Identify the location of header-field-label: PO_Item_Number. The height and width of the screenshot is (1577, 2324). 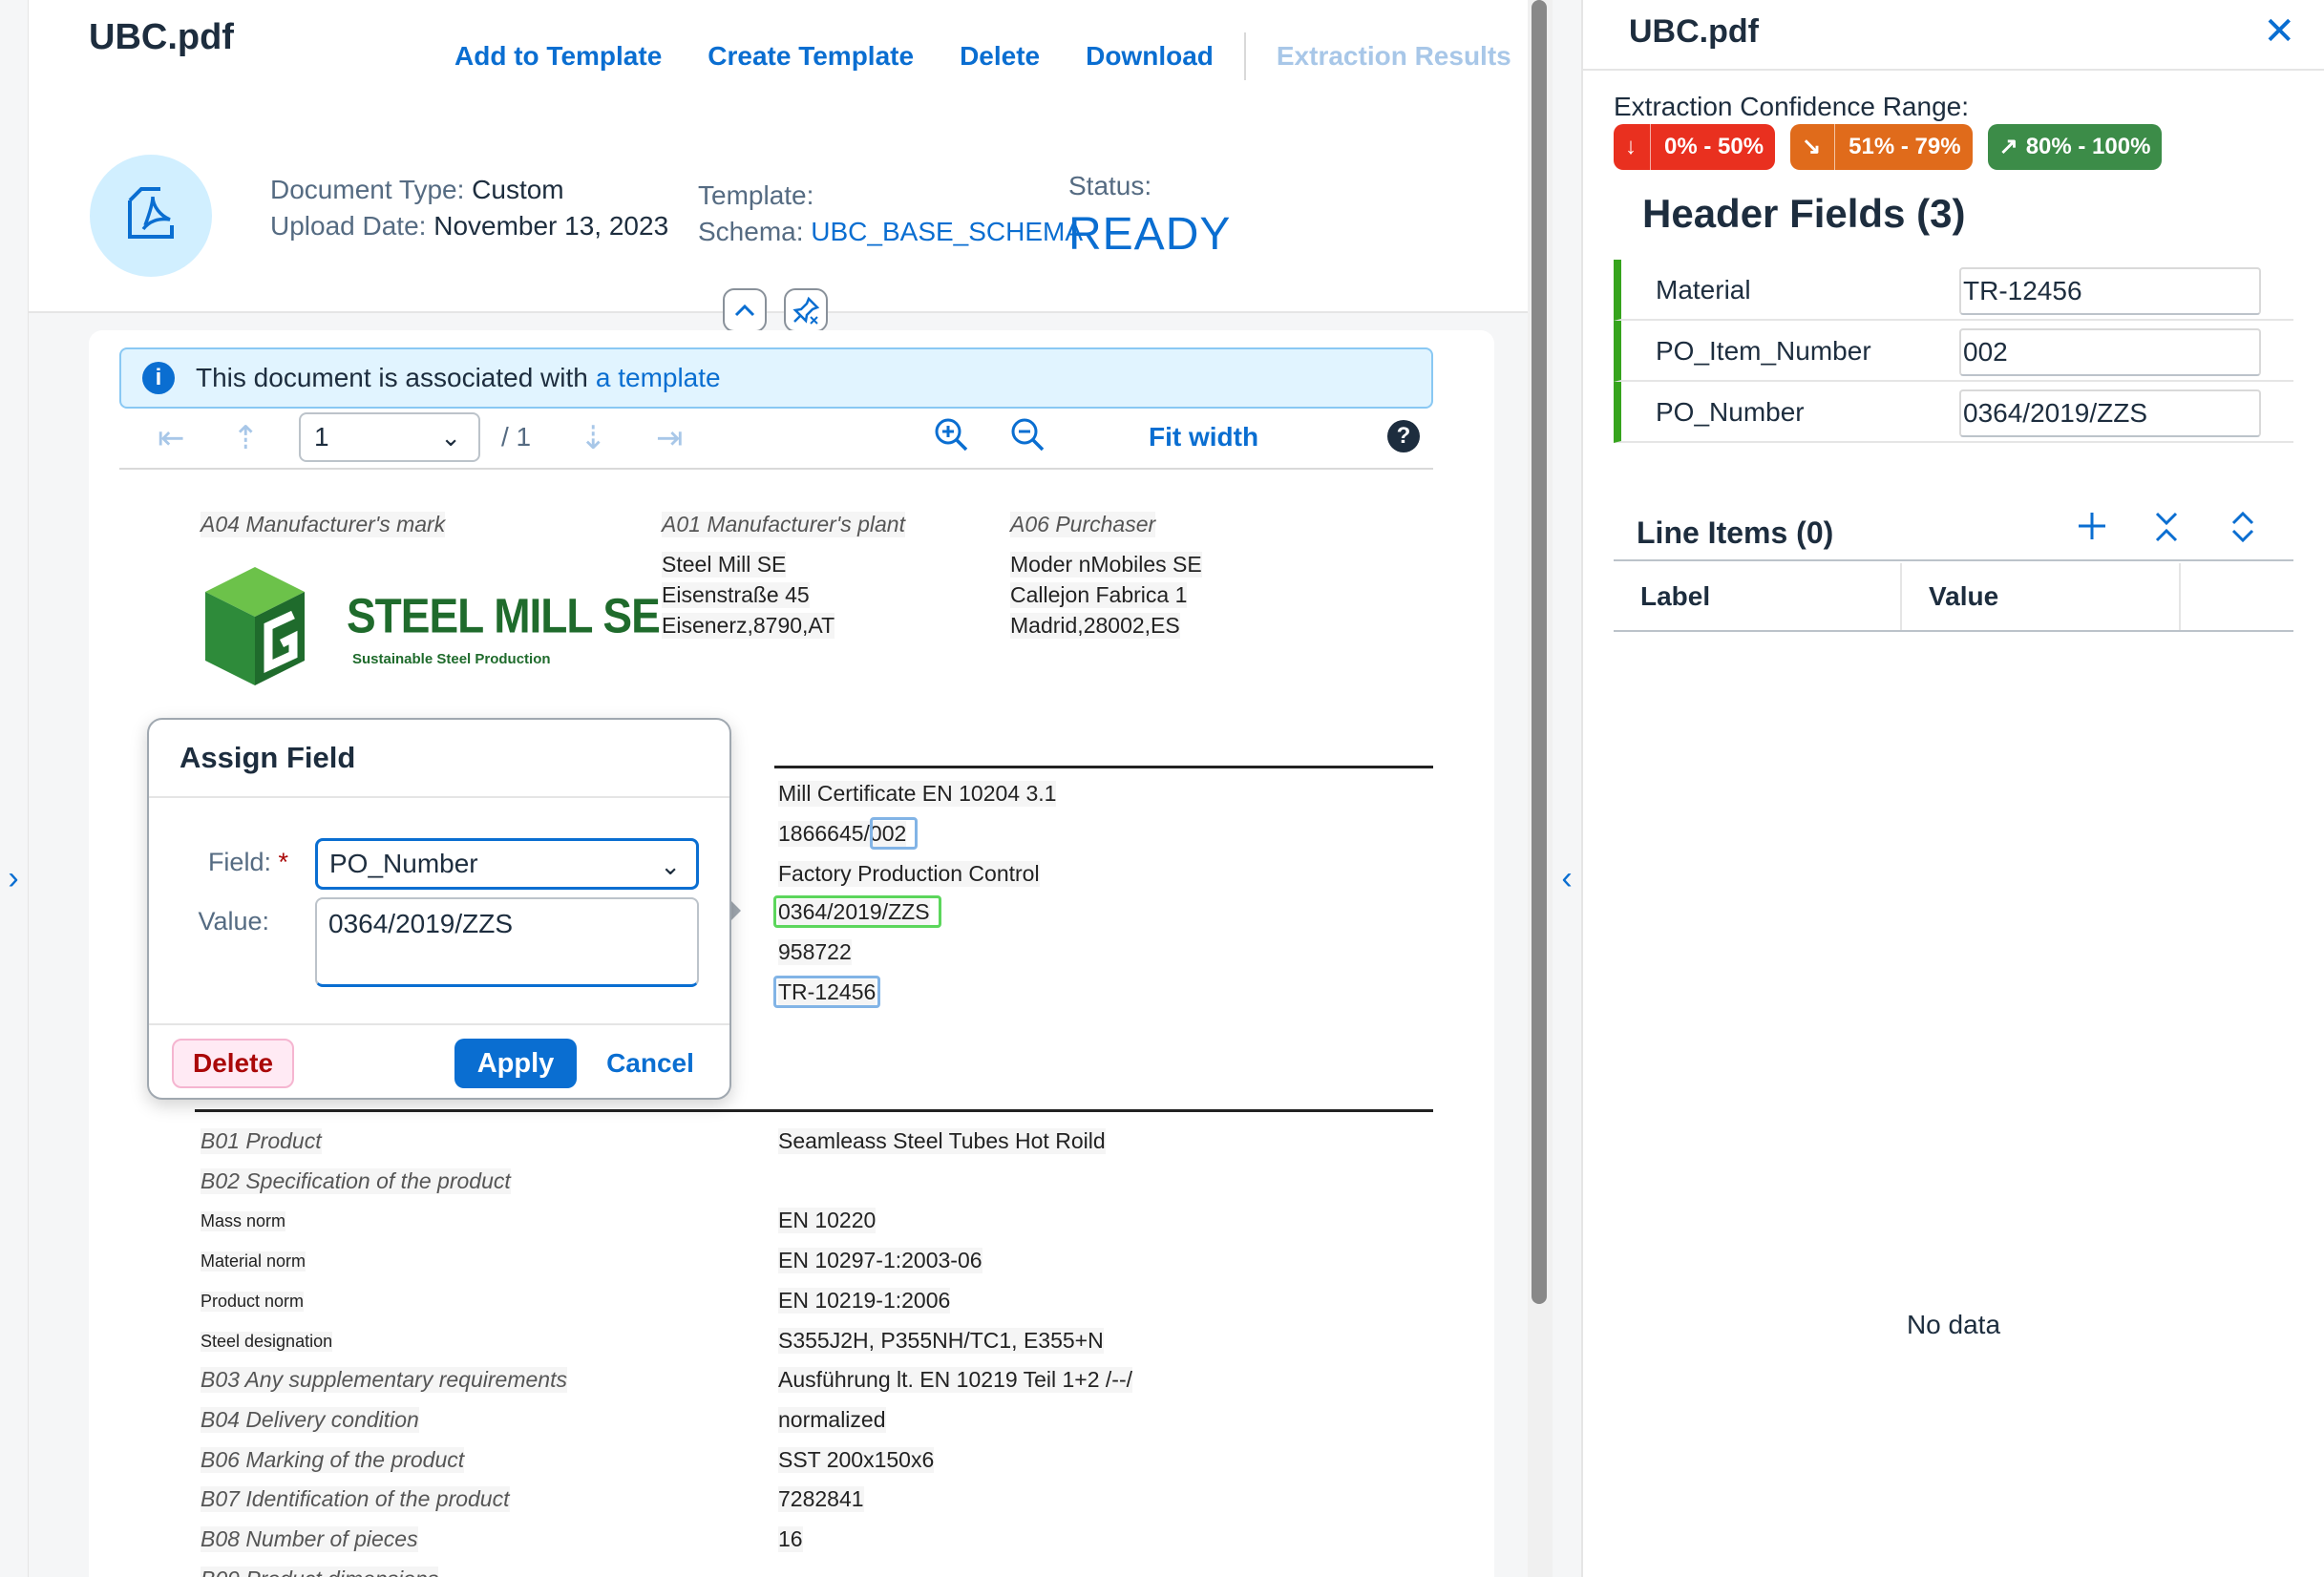
(1763, 351).